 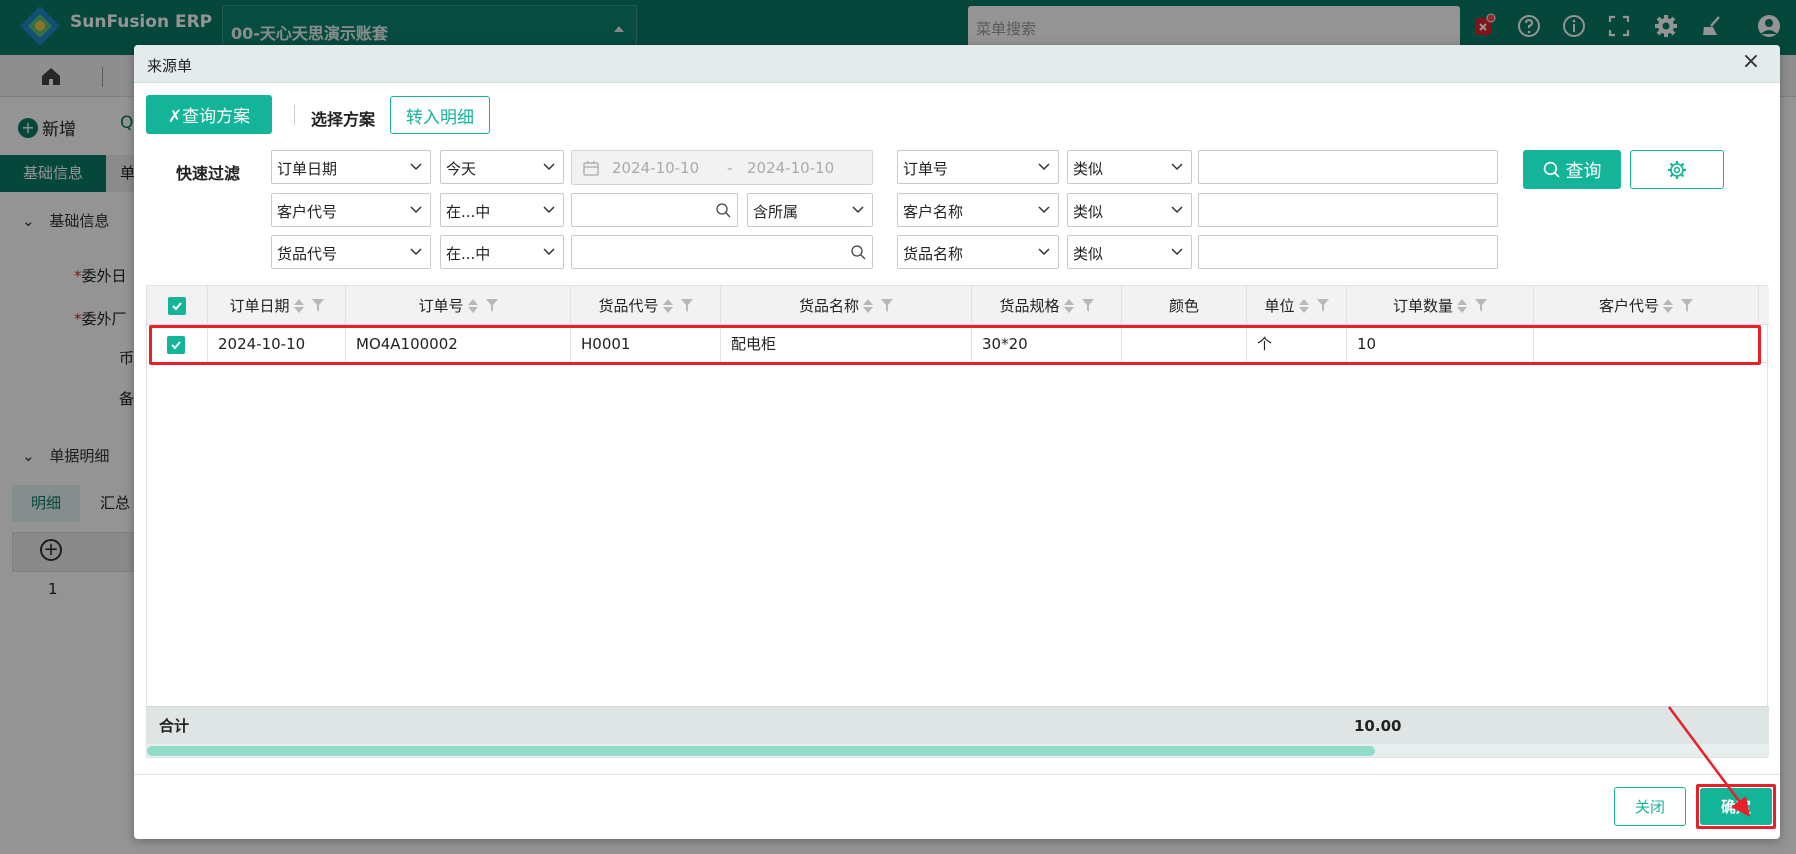 What do you see at coordinates (1440, 344) in the screenshot?
I see `cell-order-qty: 10` at bounding box center [1440, 344].